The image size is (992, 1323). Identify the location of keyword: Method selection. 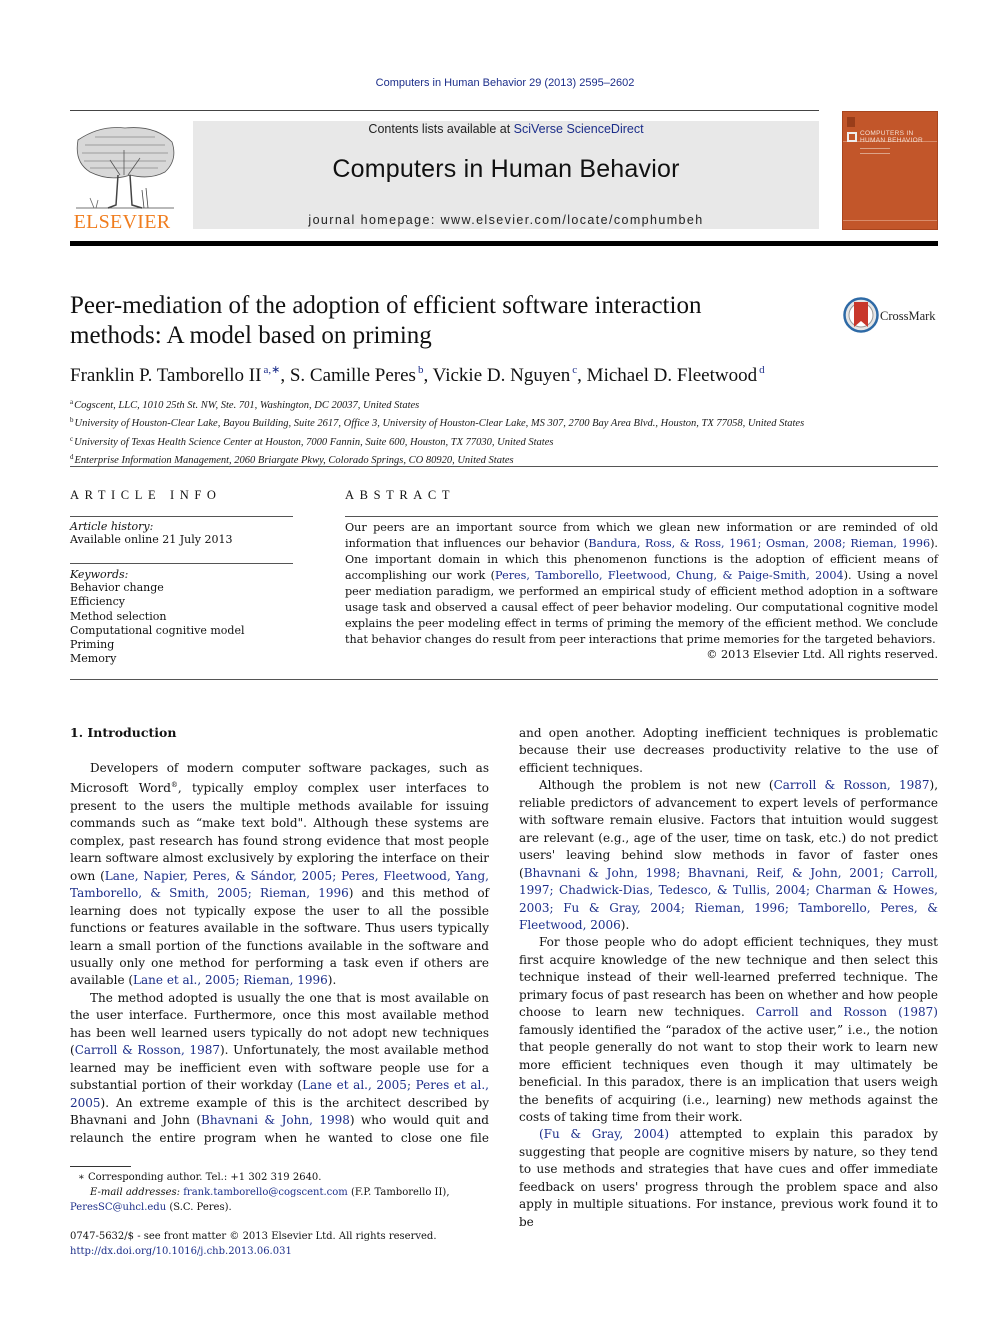
(118, 616).